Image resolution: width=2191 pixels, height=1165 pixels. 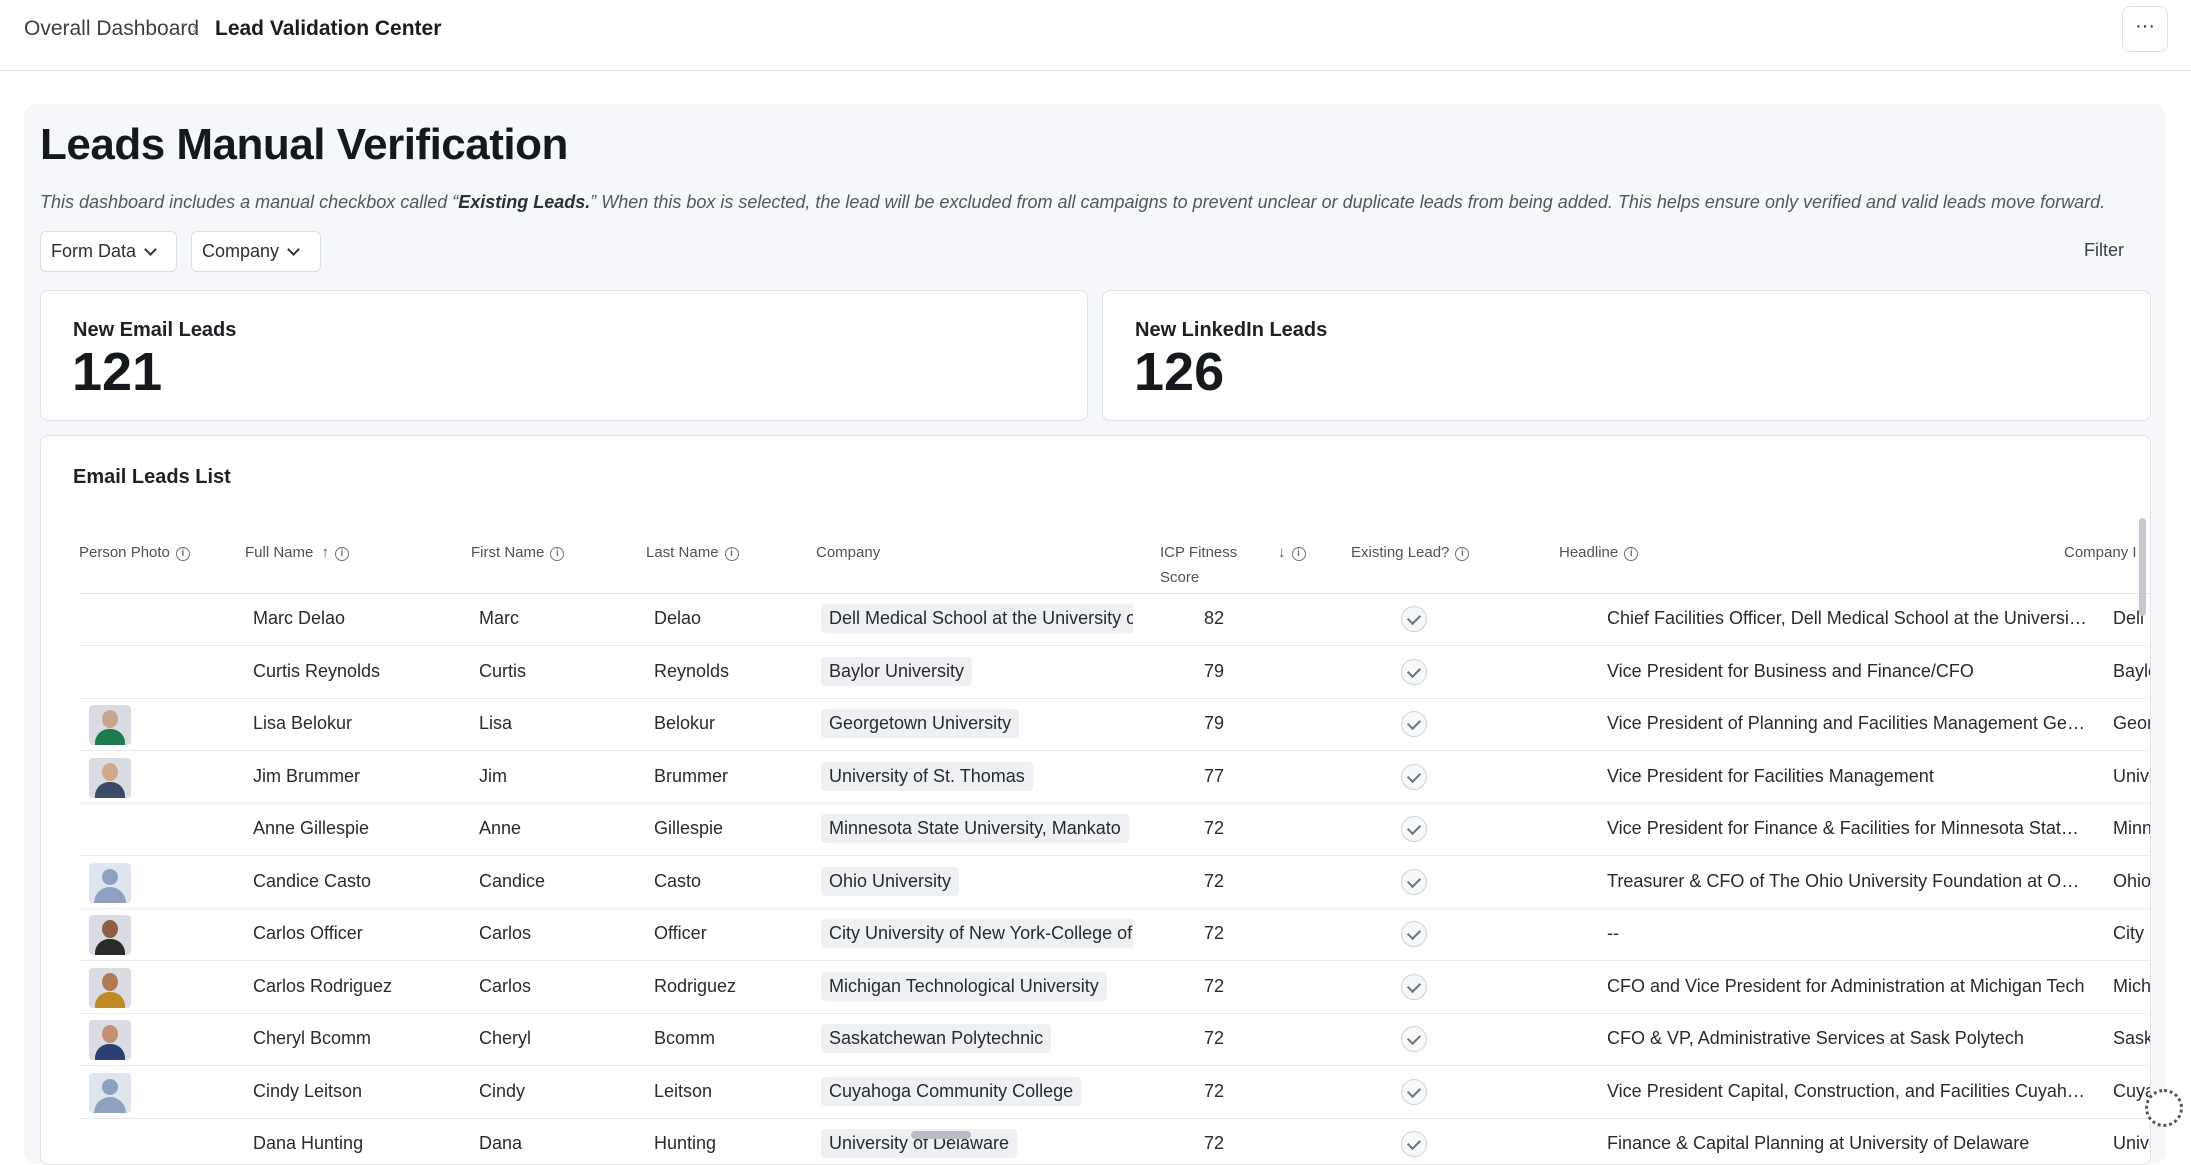 I want to click on company-cell: Minnesota State University, Mankato, so click(x=975, y=828).